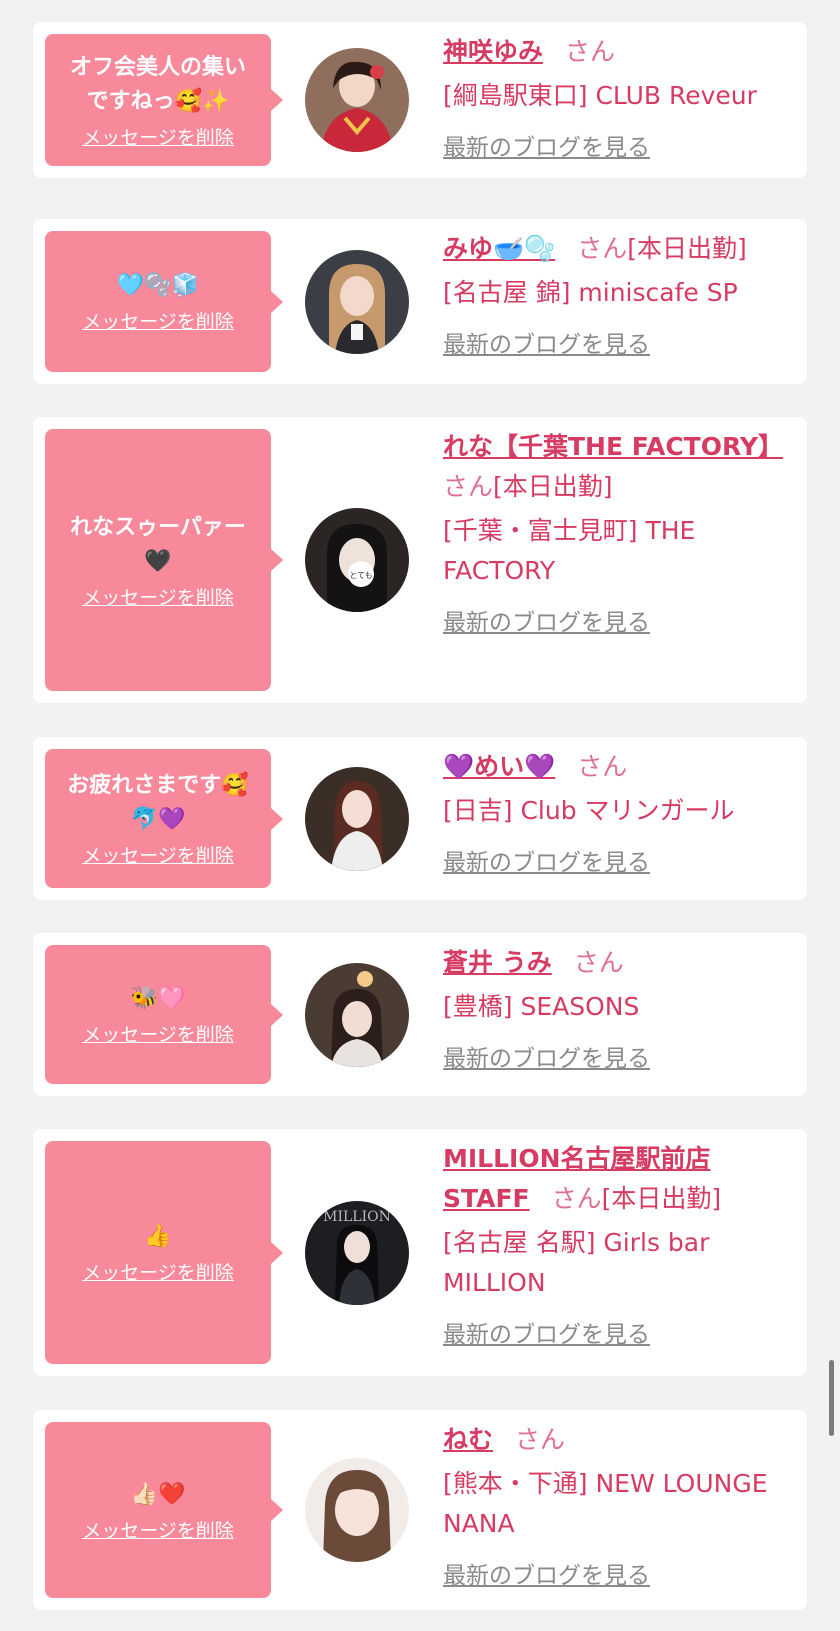 Image resolution: width=840 pixels, height=1631 pixels. I want to click on shop-label: [名古屋 名駅] Girls bar MILLION, so click(576, 1262).